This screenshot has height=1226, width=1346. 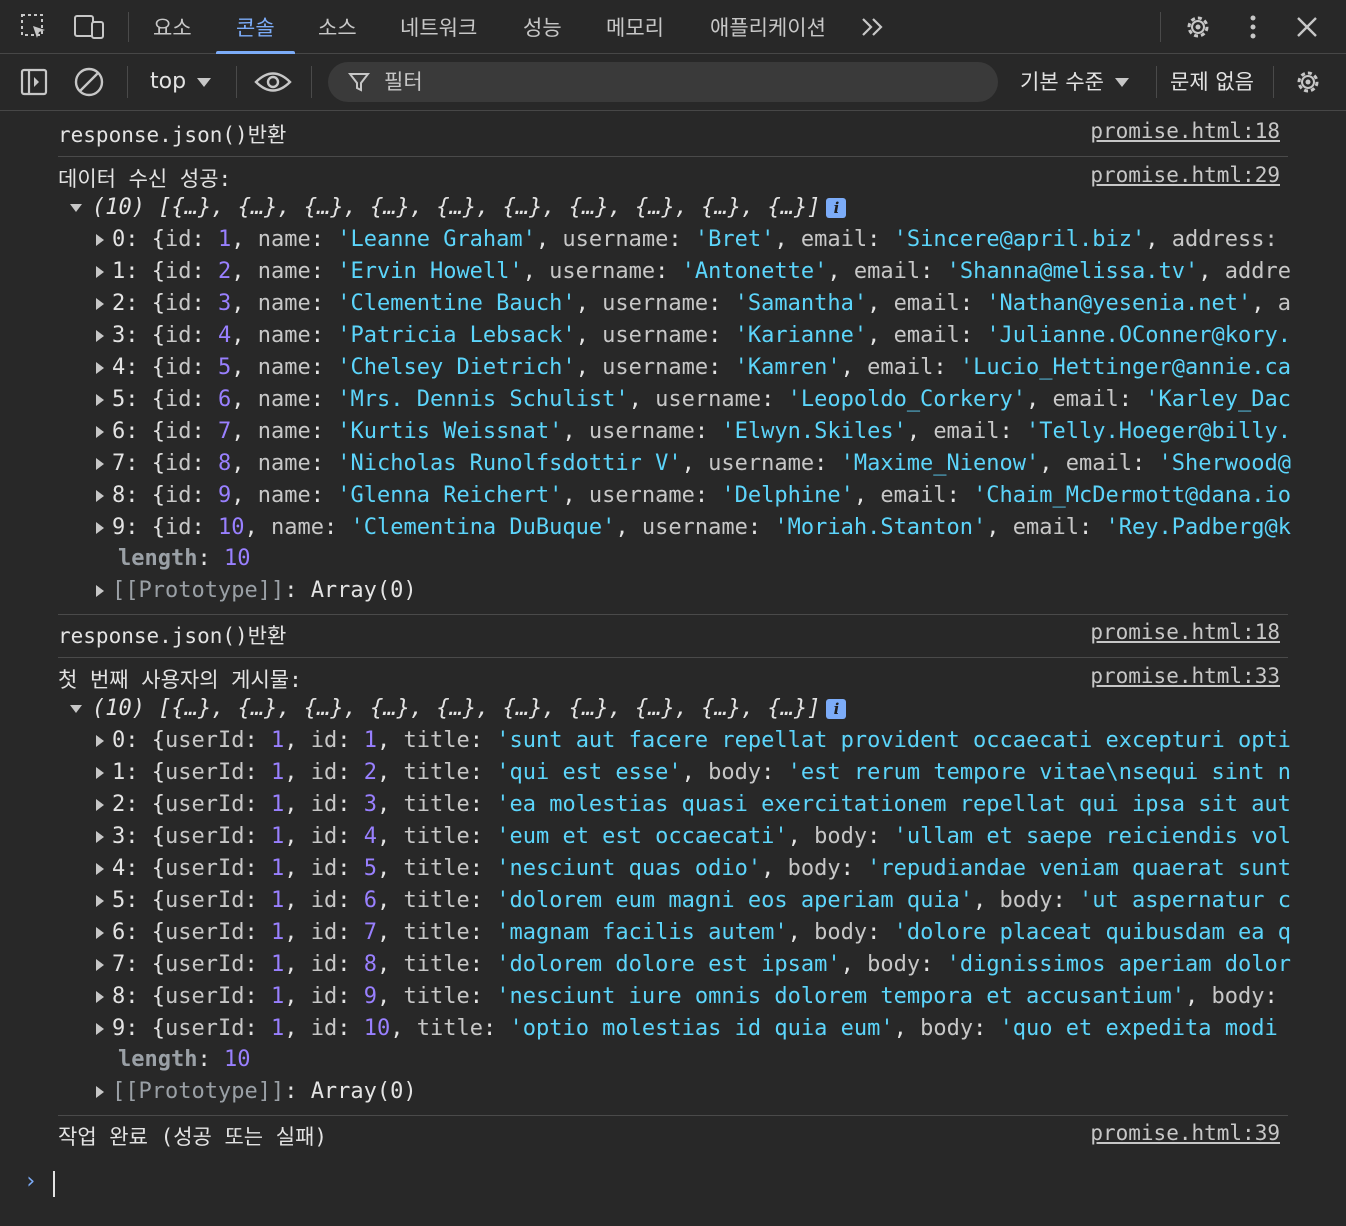 What do you see at coordinates (54, 1184) in the screenshot?
I see `console-input` at bounding box center [54, 1184].